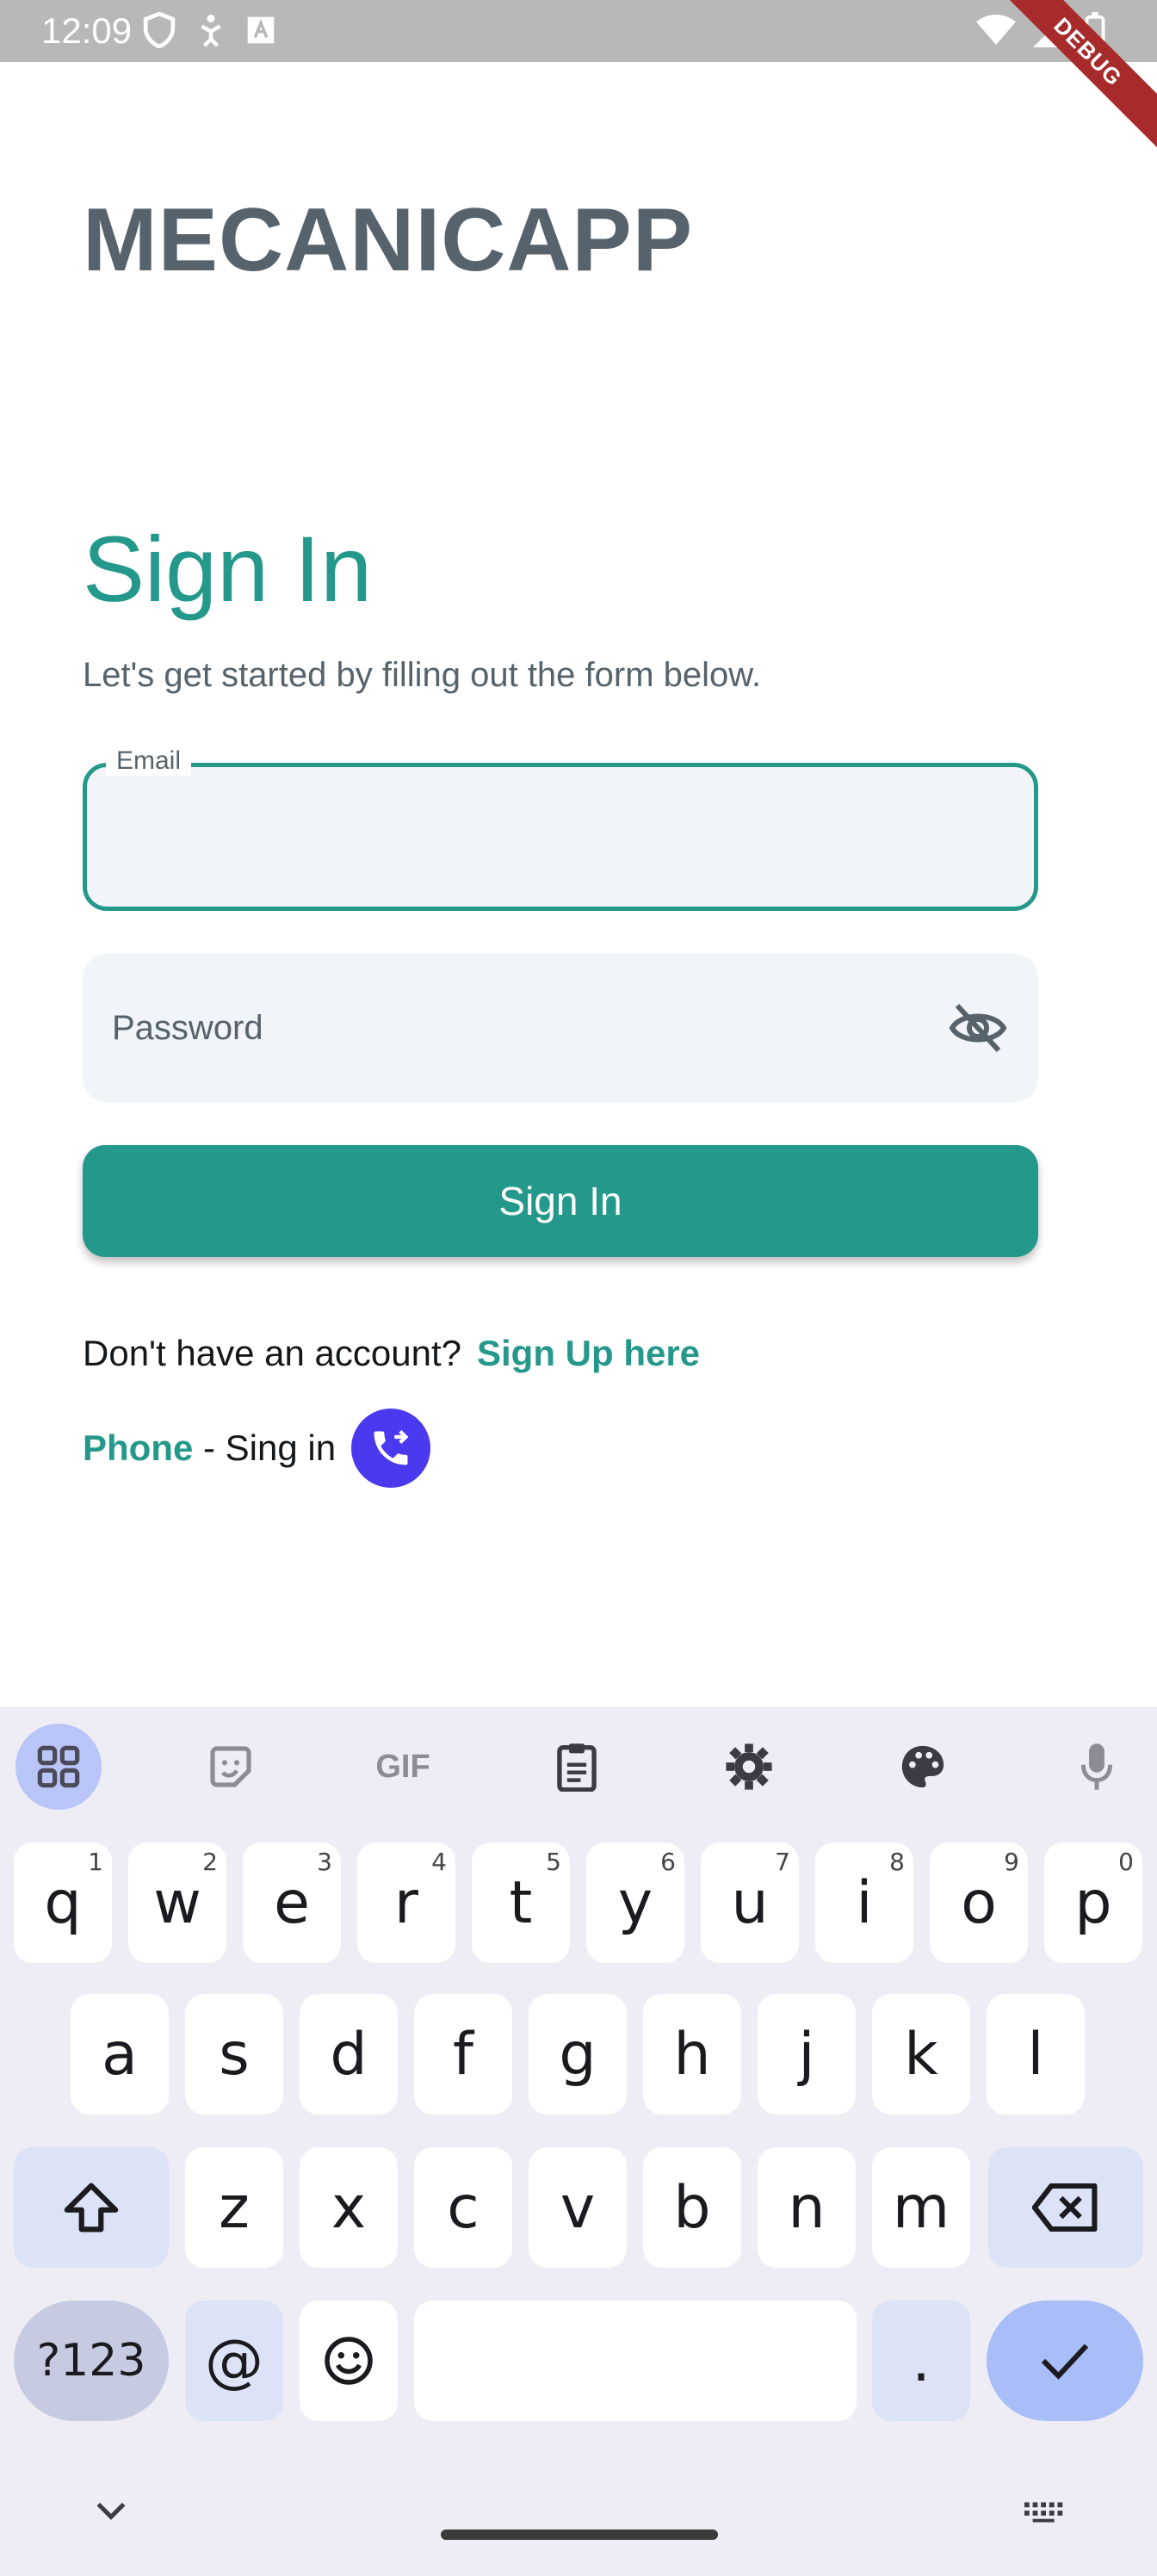  Describe the element at coordinates (211, 31) in the screenshot. I see `accessibility-icon` at that location.